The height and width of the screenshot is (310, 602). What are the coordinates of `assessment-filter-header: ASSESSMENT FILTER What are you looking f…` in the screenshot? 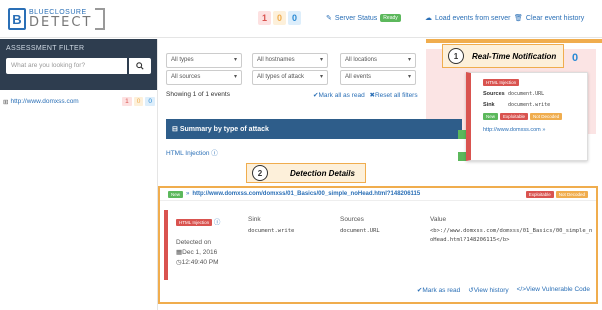 It's located at (78, 64).